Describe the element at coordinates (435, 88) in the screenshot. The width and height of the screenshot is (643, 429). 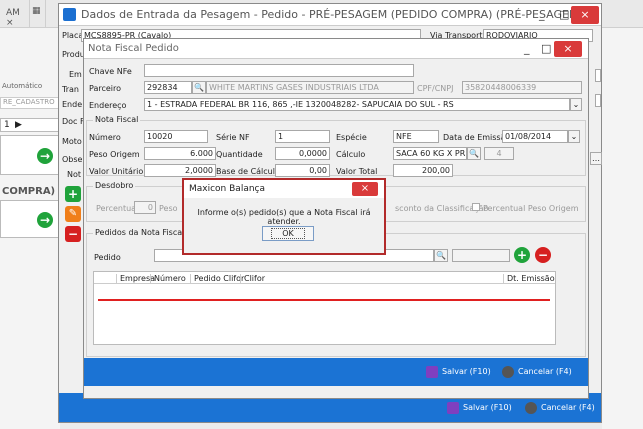
I see `cpf-label: CPF/CNPJ` at that location.